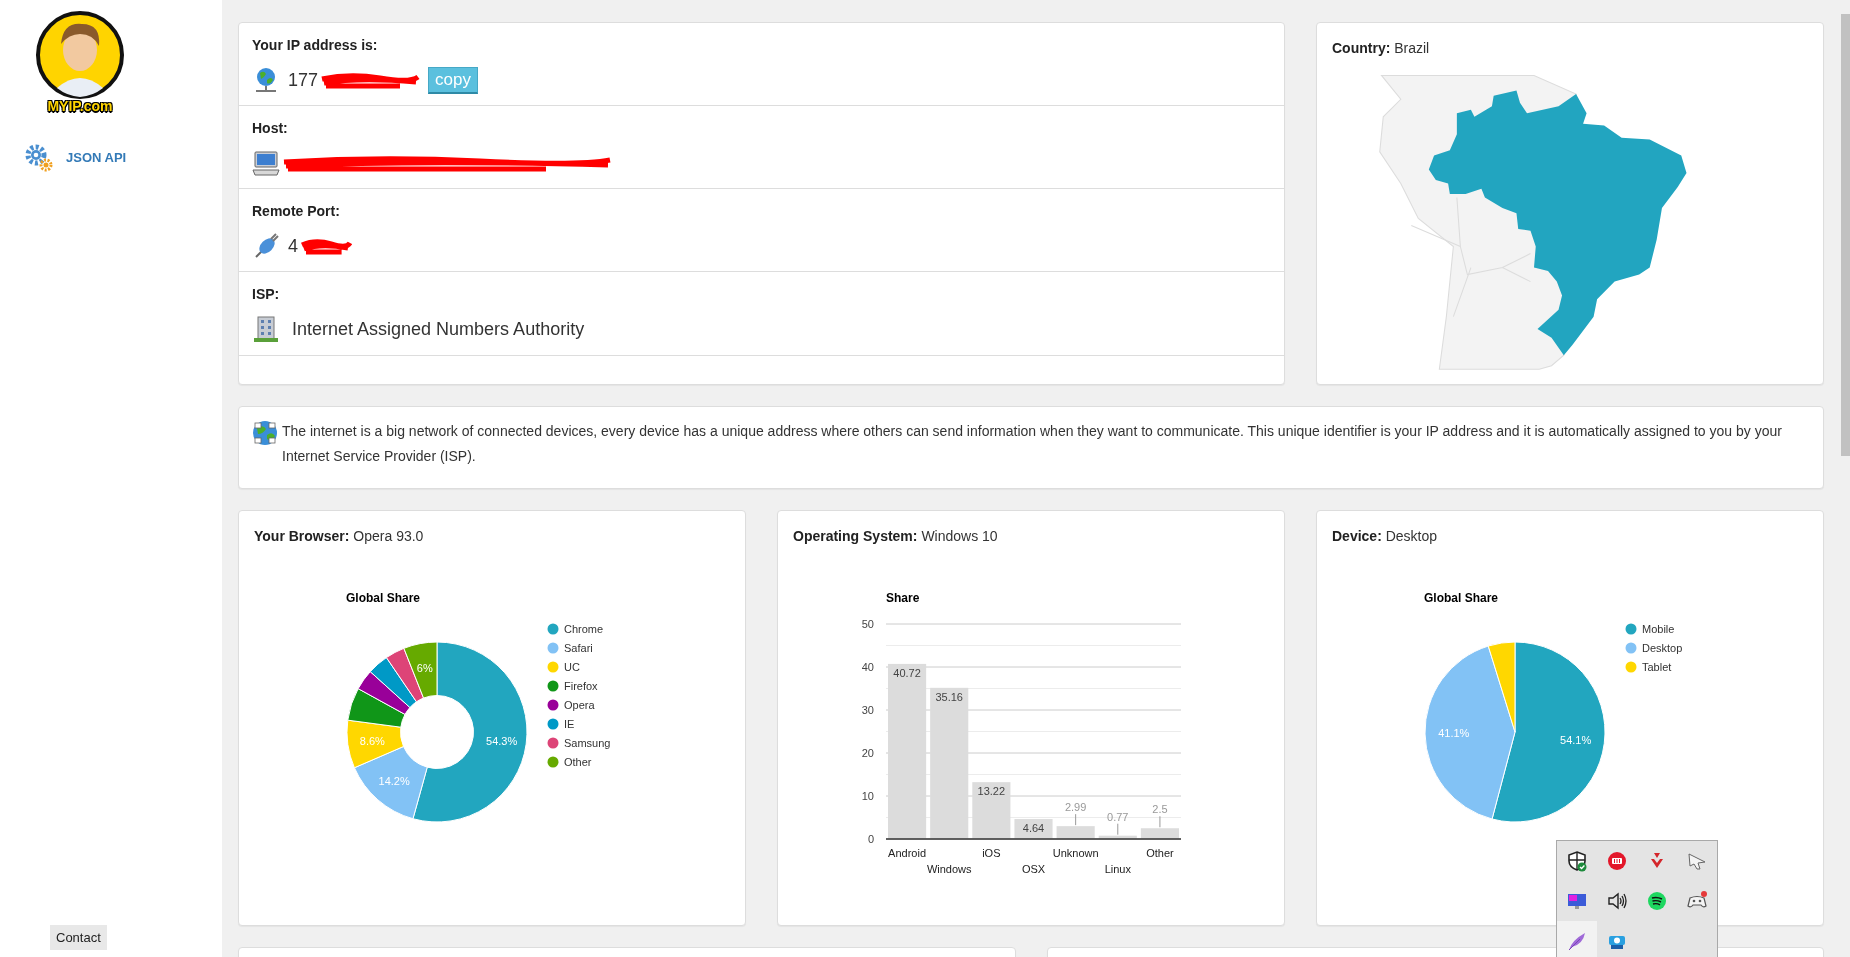 The image size is (1850, 957). What do you see at coordinates (1032, 444) in the screenshot?
I see `info-paragraph: The internet is a big network of connected devices, every device has a unique address where others can send information when they want to communicate. This unique identifier is your IP address and it is automatically assigned to you by your Internet Service Provider (ISP).` at bounding box center [1032, 444].